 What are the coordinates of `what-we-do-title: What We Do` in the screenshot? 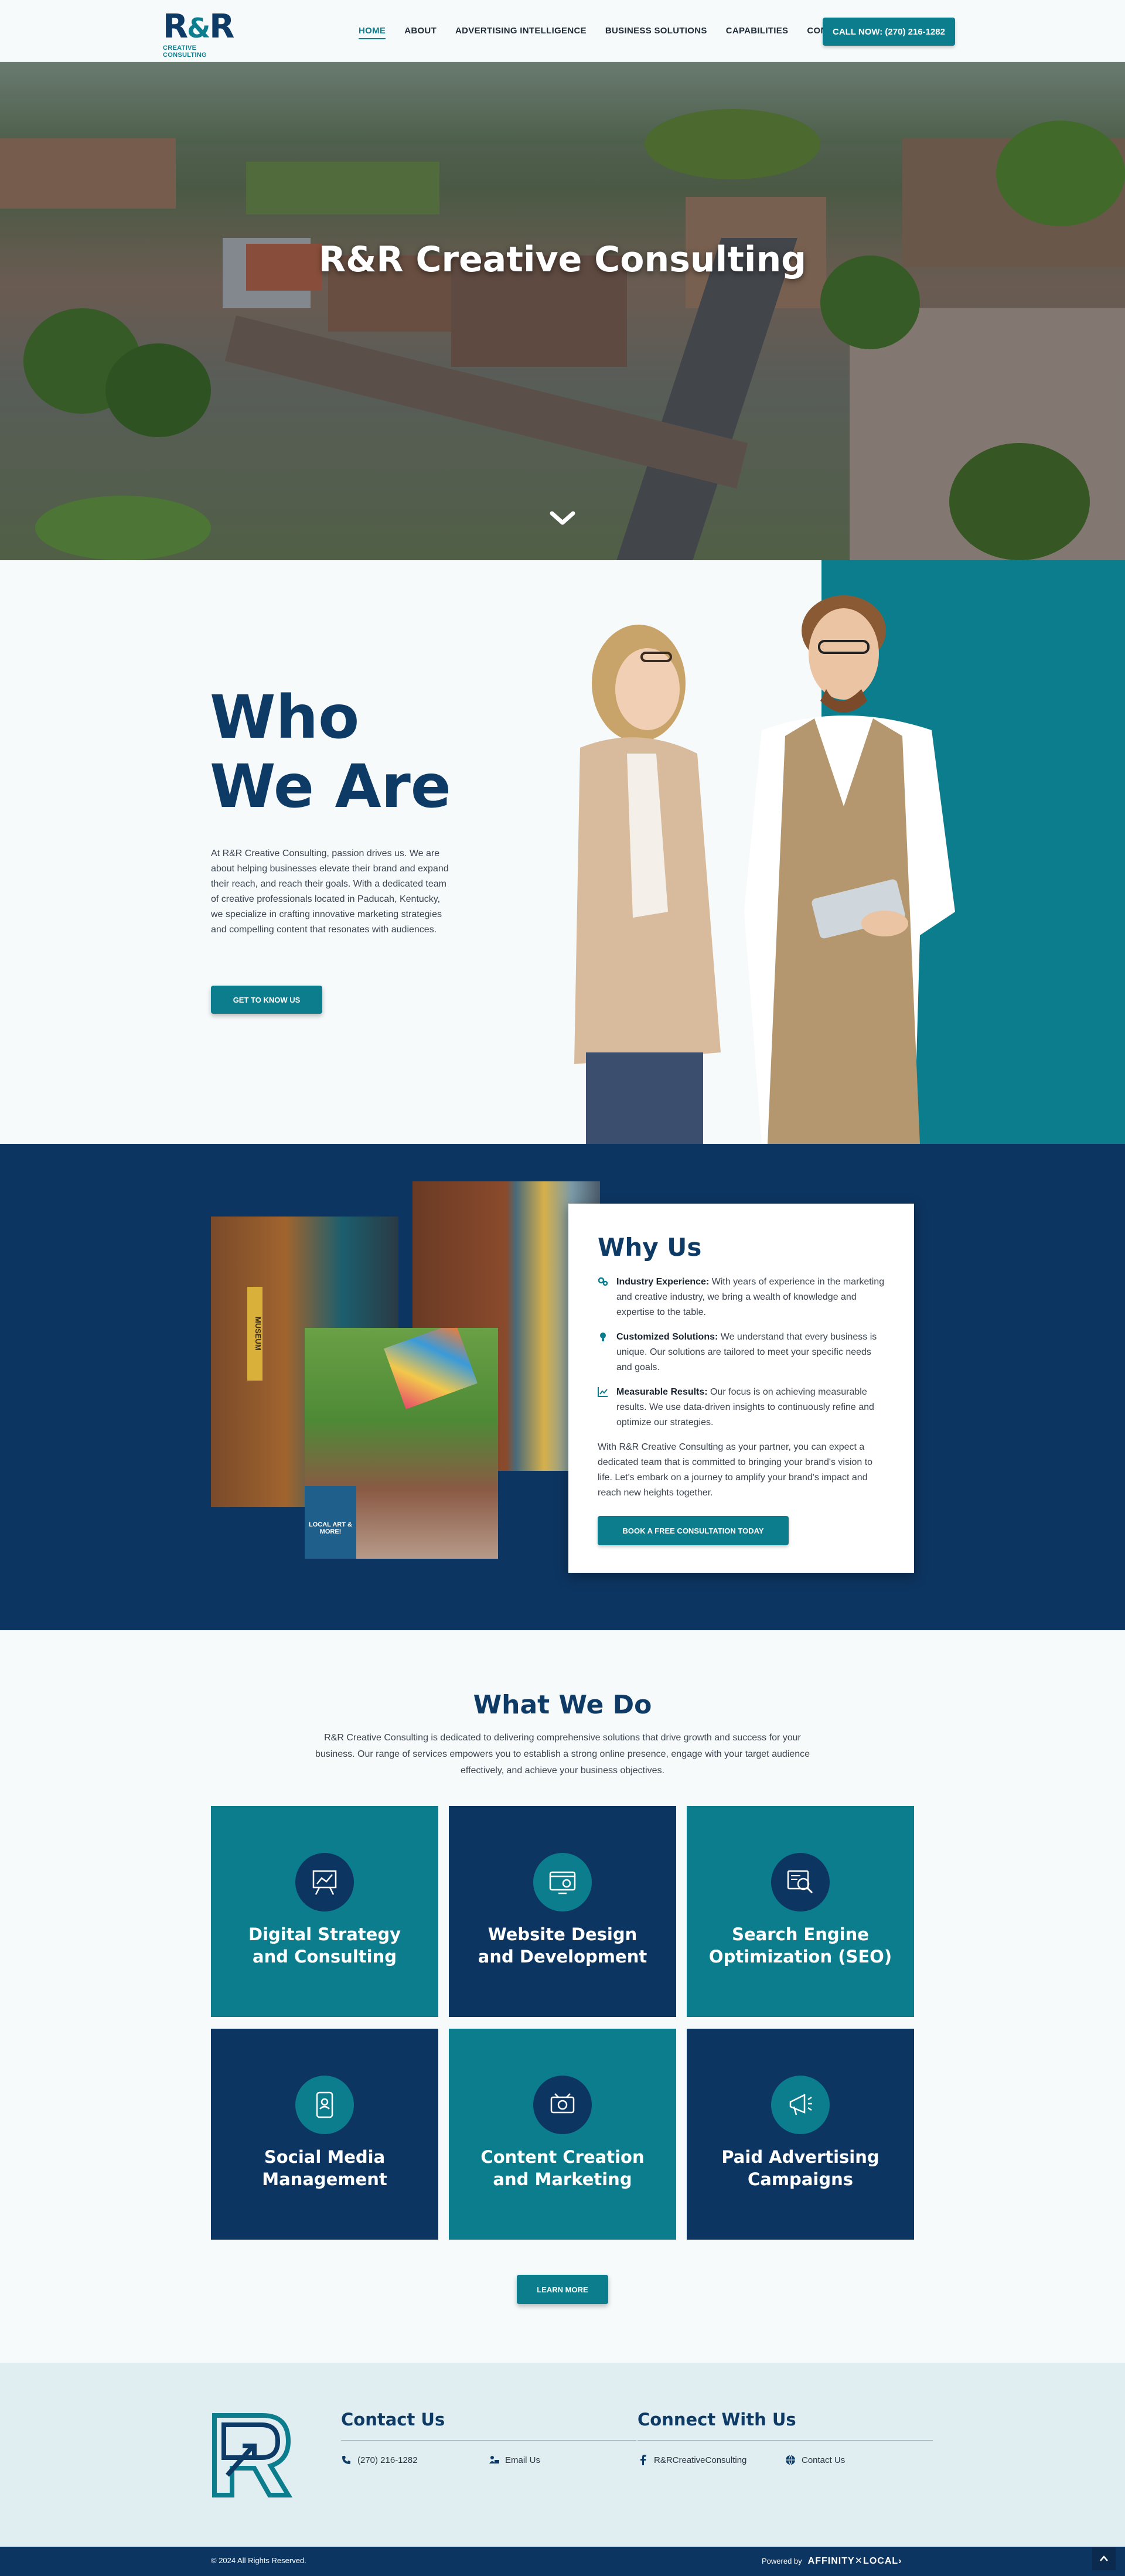 It's located at (563, 1705).